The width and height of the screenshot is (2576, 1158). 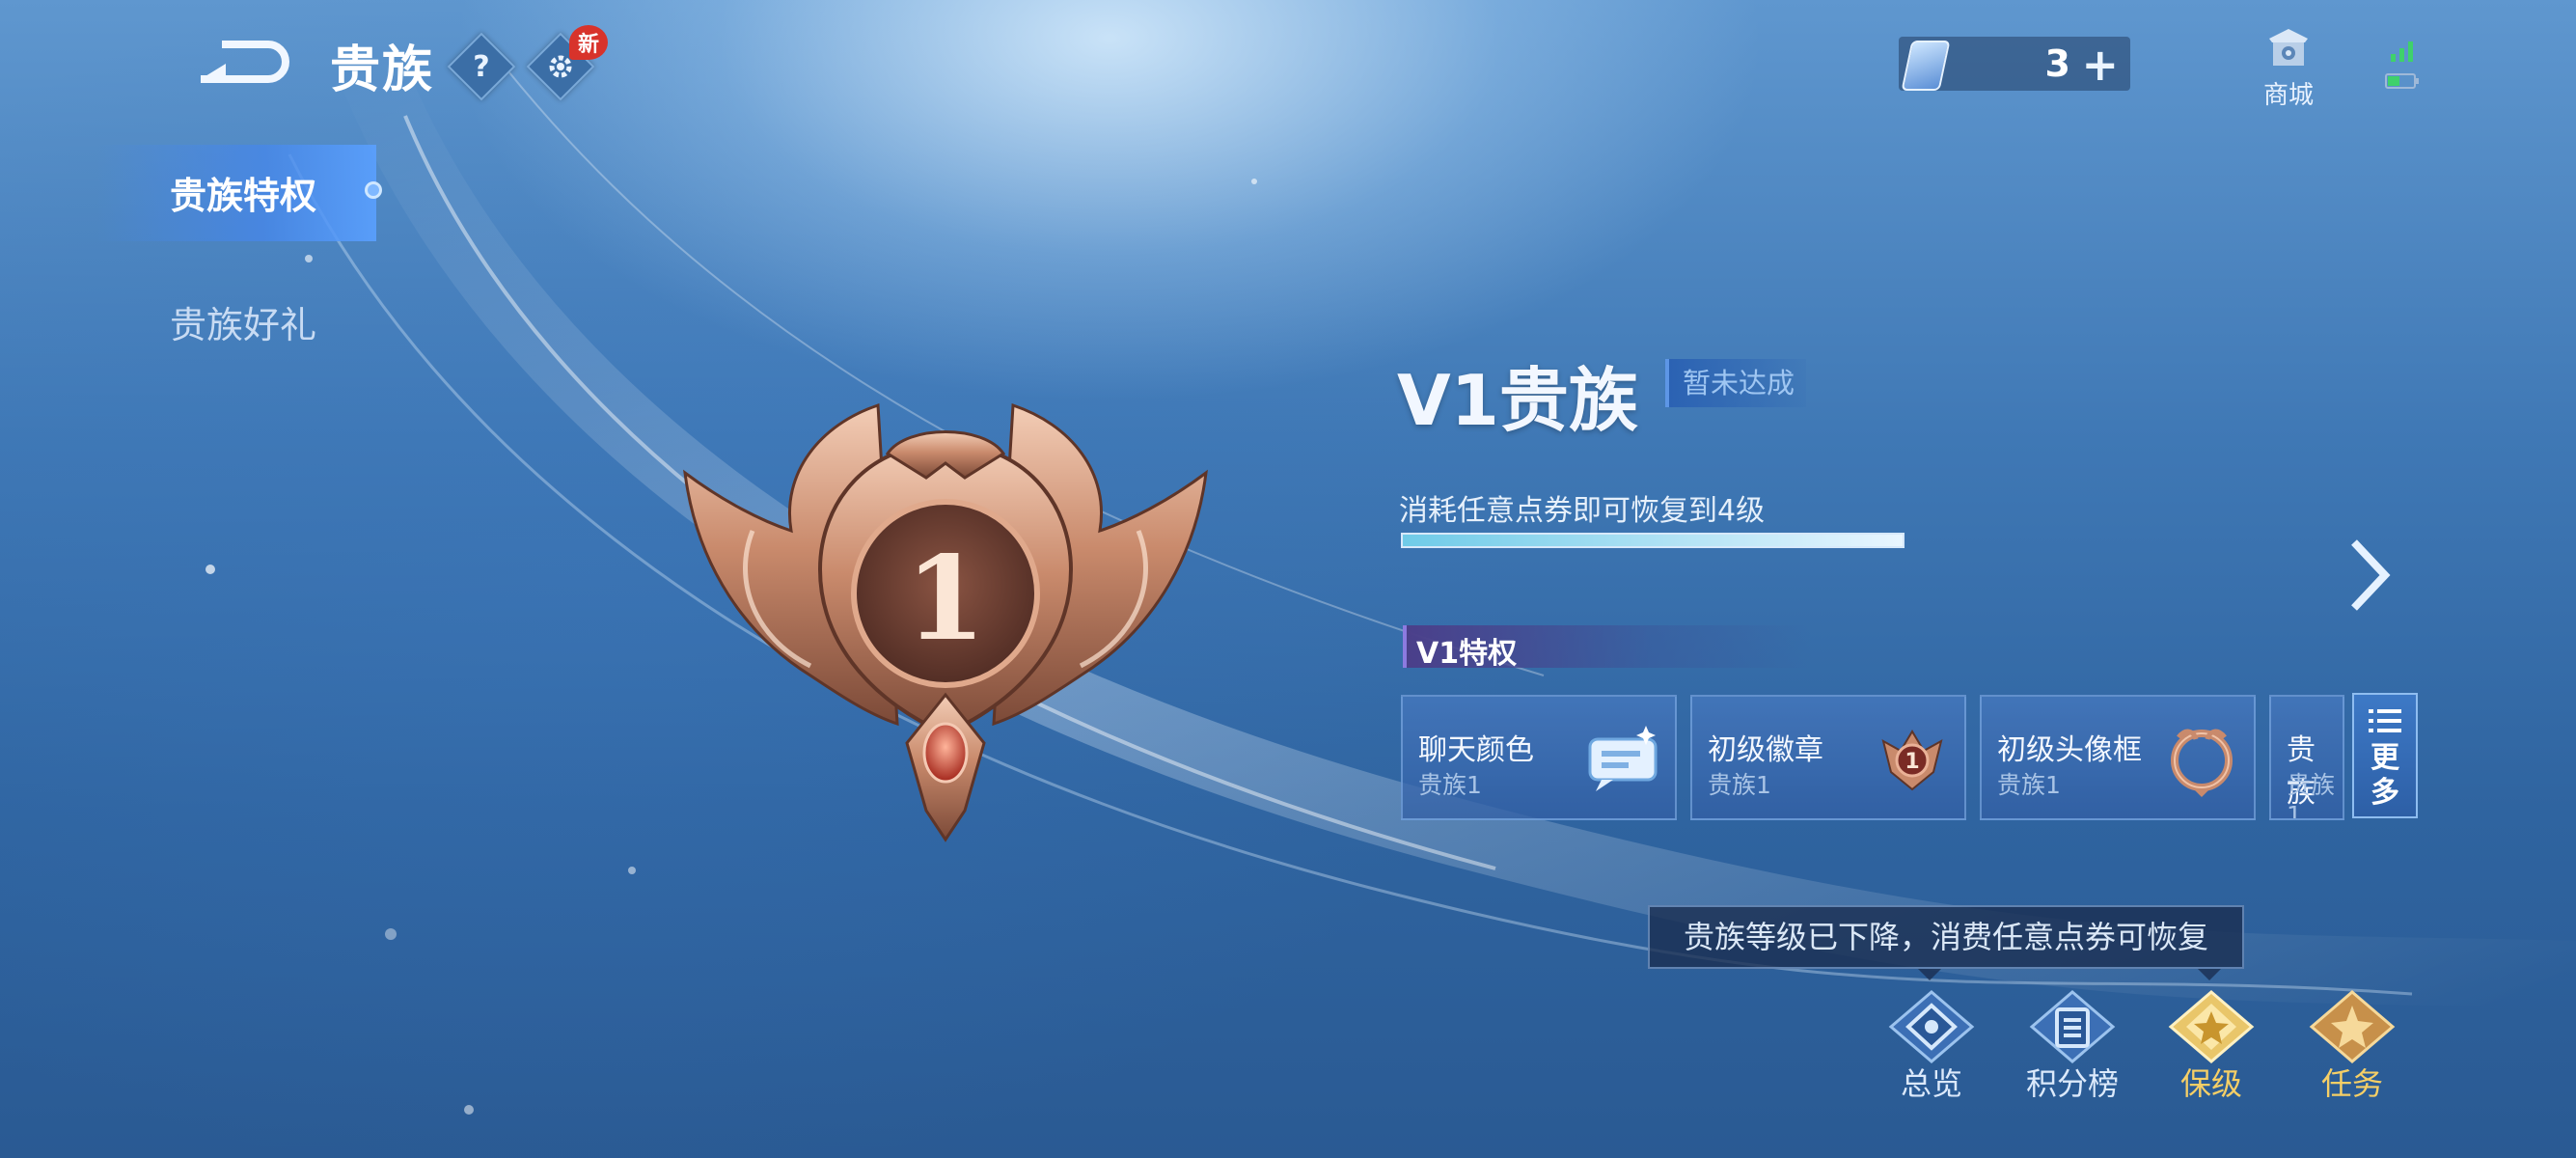 What do you see at coordinates (2015, 64) in the screenshot?
I see `ticket-currency: 3 +` at bounding box center [2015, 64].